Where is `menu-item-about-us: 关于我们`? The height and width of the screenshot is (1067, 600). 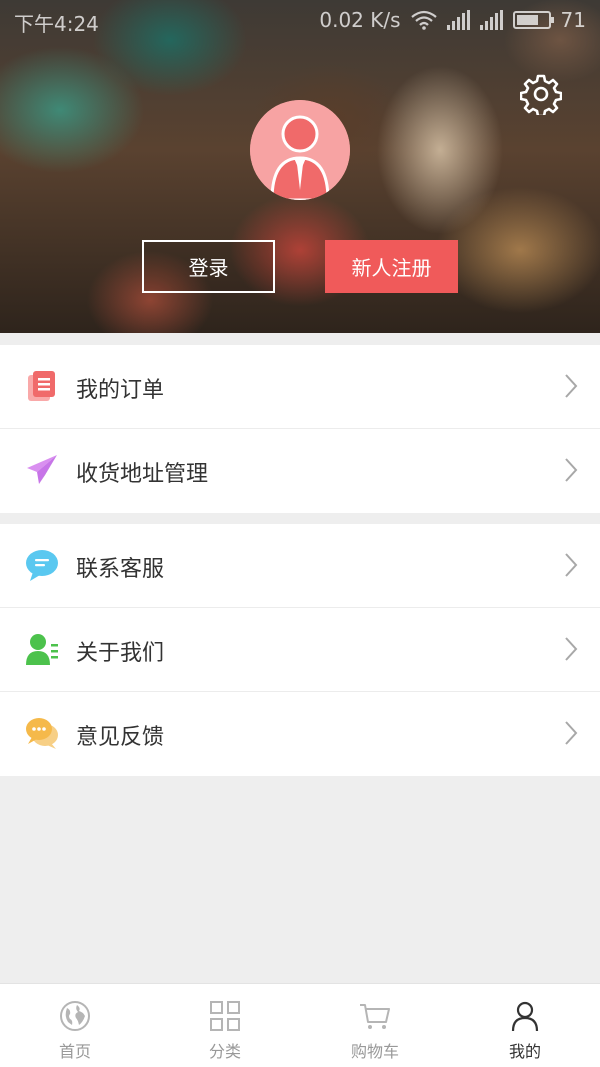
menu-item-about-us: 关于我们 is located at coordinates (300, 650).